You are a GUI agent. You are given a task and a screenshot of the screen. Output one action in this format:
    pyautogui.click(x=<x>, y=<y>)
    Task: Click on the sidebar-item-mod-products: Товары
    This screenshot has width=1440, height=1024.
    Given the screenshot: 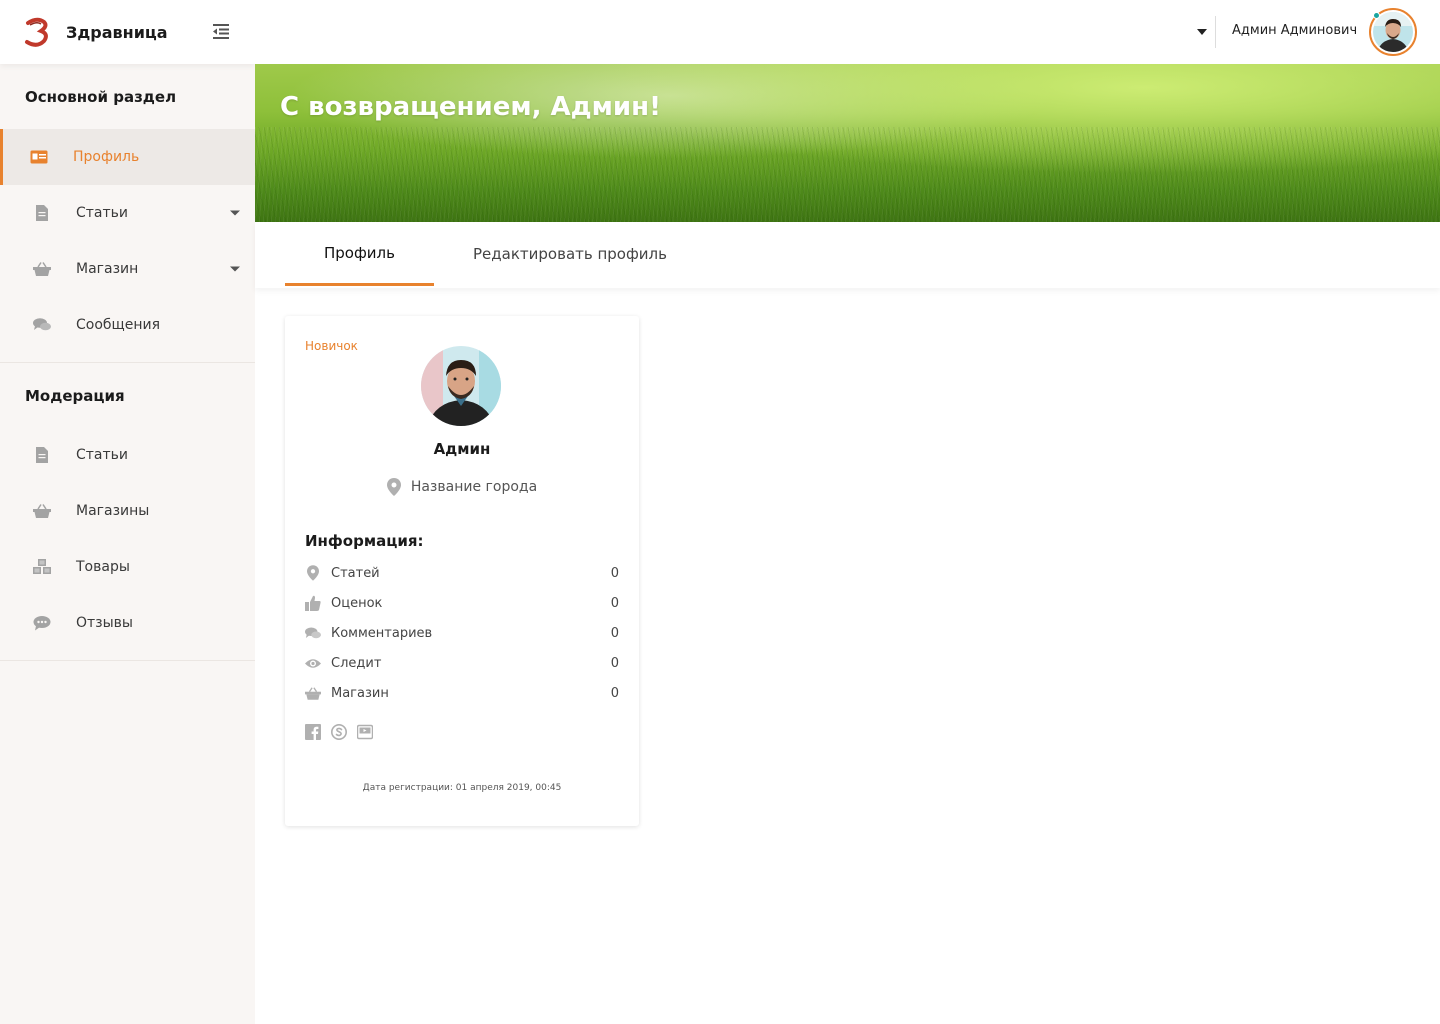 What is the action you would take?
    pyautogui.click(x=127, y=567)
    